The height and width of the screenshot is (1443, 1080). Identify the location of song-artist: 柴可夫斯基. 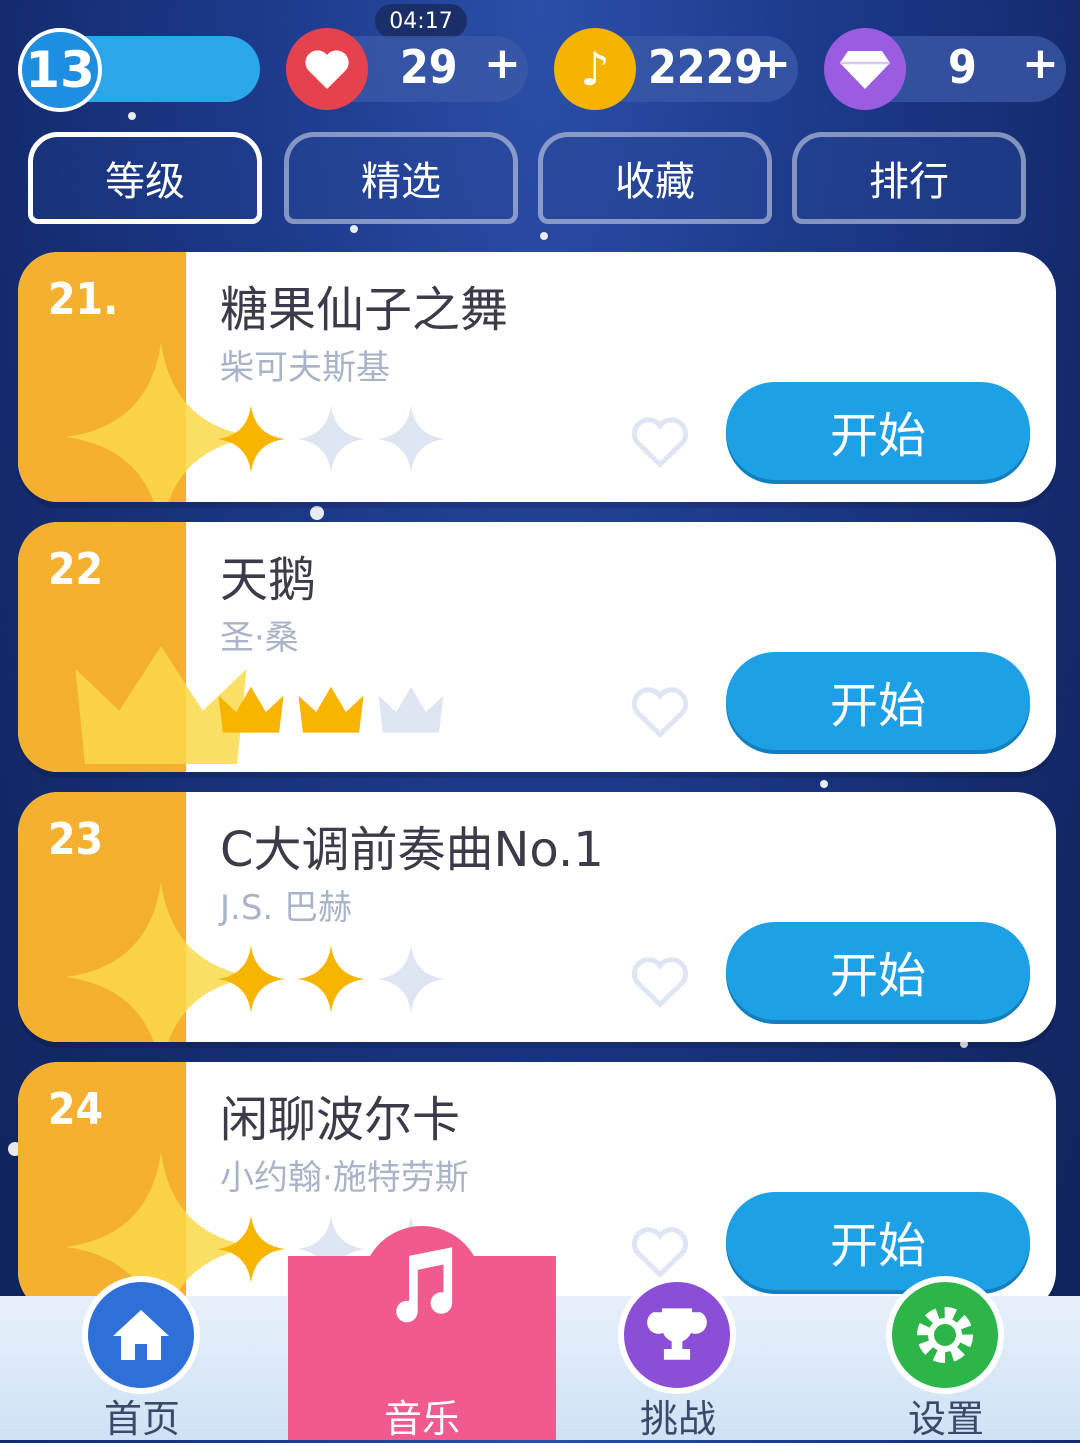
(305, 368).